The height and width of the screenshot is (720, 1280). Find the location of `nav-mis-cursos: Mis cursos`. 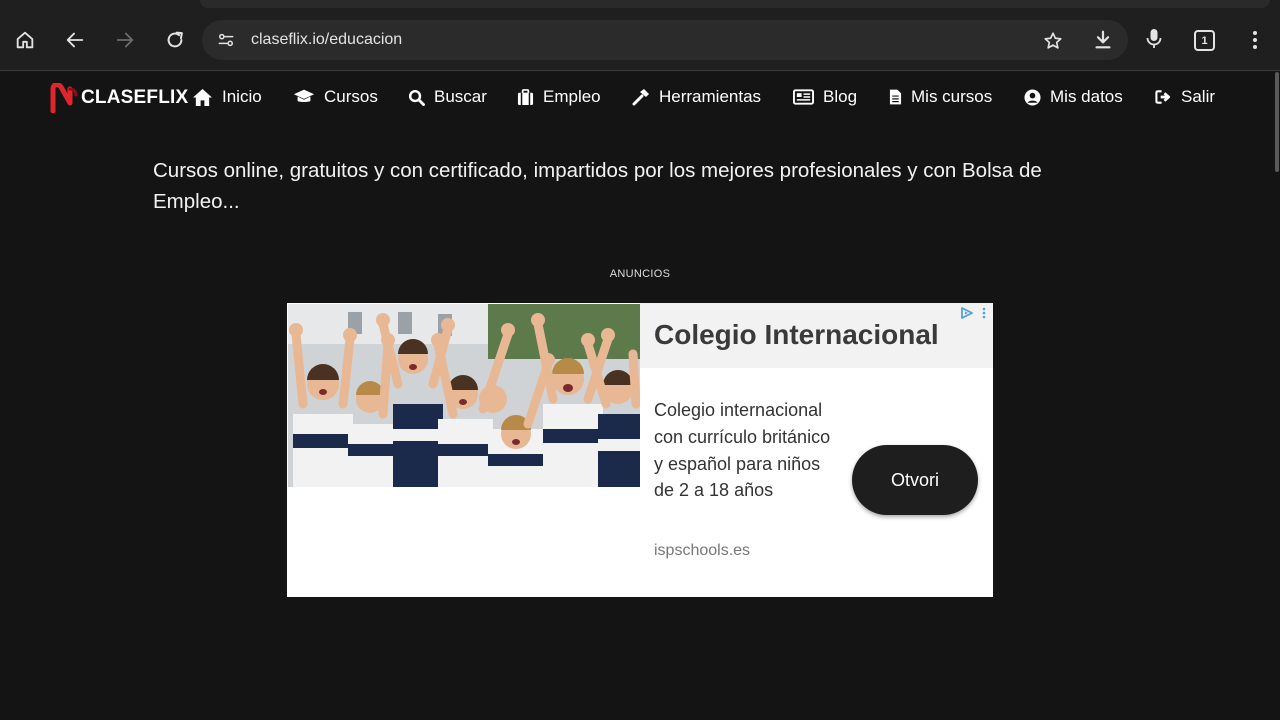

nav-mis-cursos: Mis cursos is located at coordinates (940, 97).